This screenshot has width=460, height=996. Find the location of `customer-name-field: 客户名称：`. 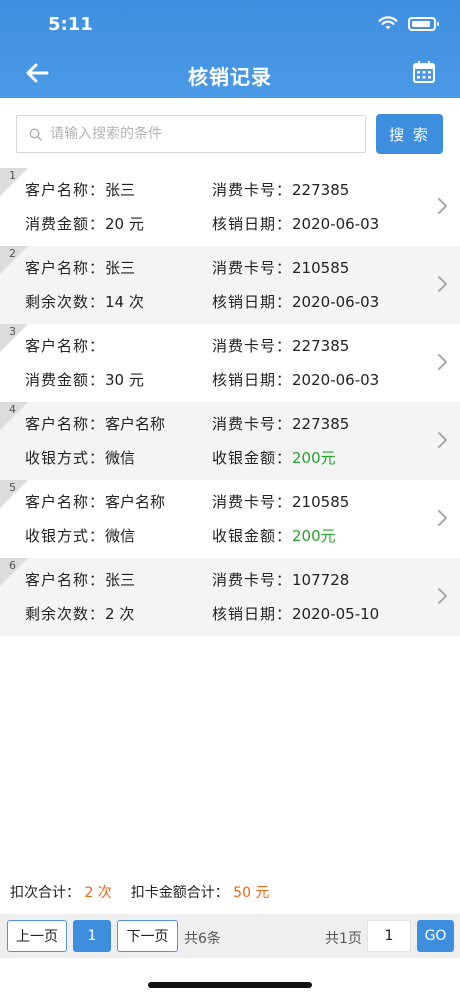

customer-name-field: 客户名称： is located at coordinates (65, 346).